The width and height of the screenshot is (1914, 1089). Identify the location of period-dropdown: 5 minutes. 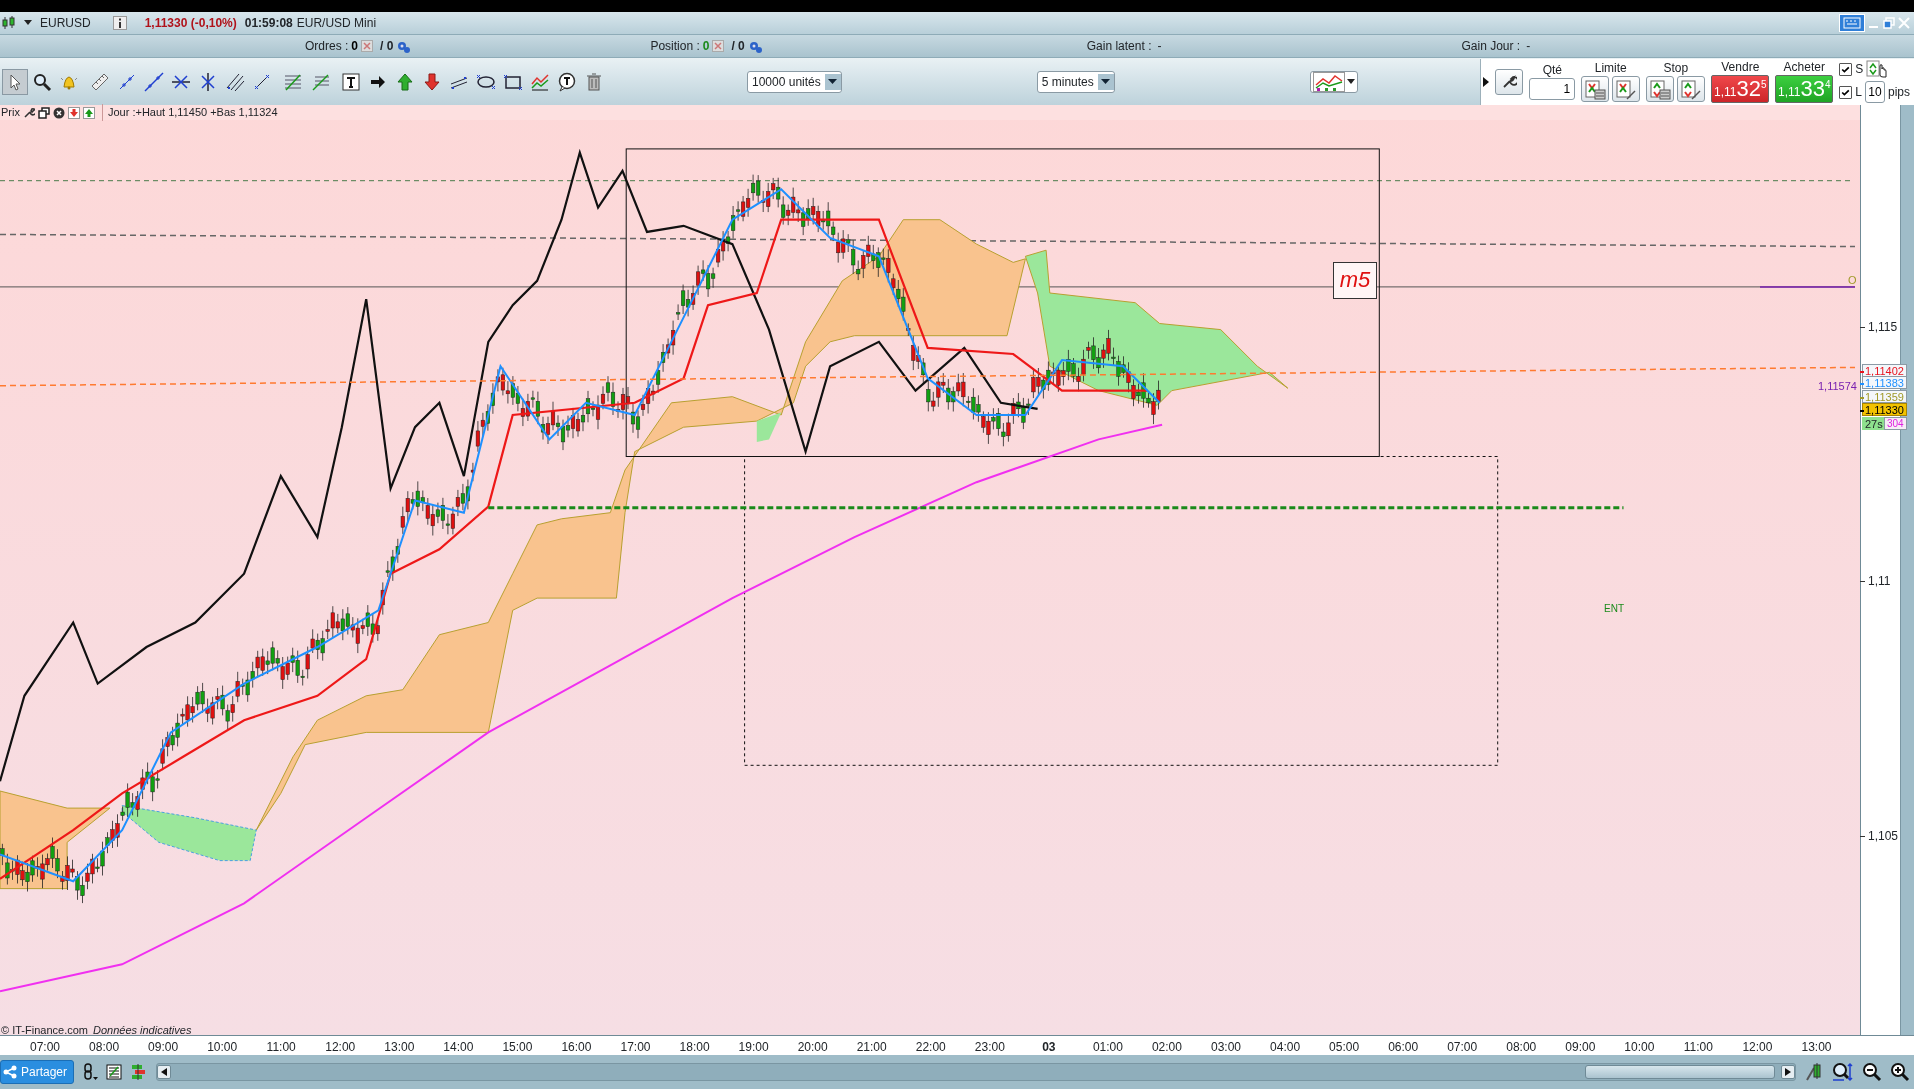
(1075, 81).